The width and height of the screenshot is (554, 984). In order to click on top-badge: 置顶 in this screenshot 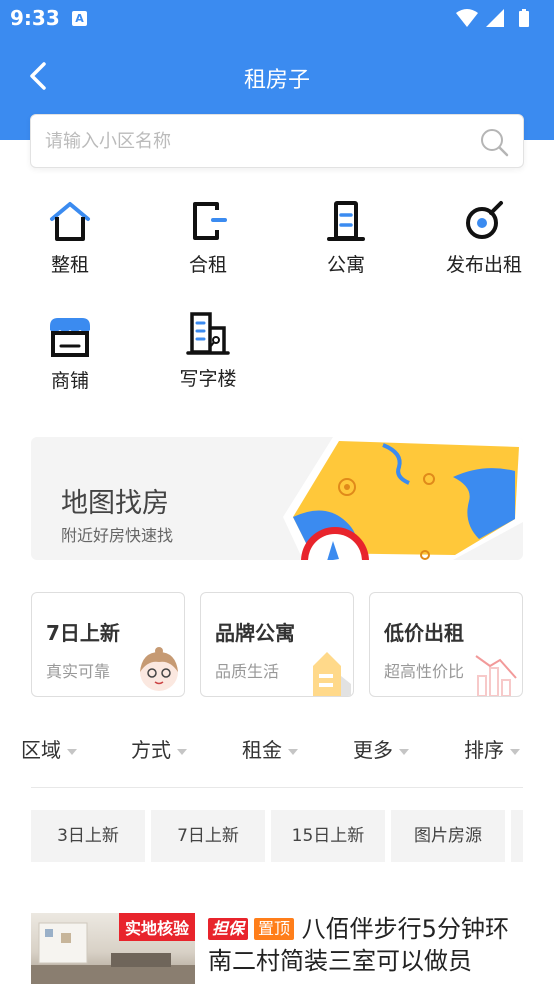, I will do `click(274, 929)`.